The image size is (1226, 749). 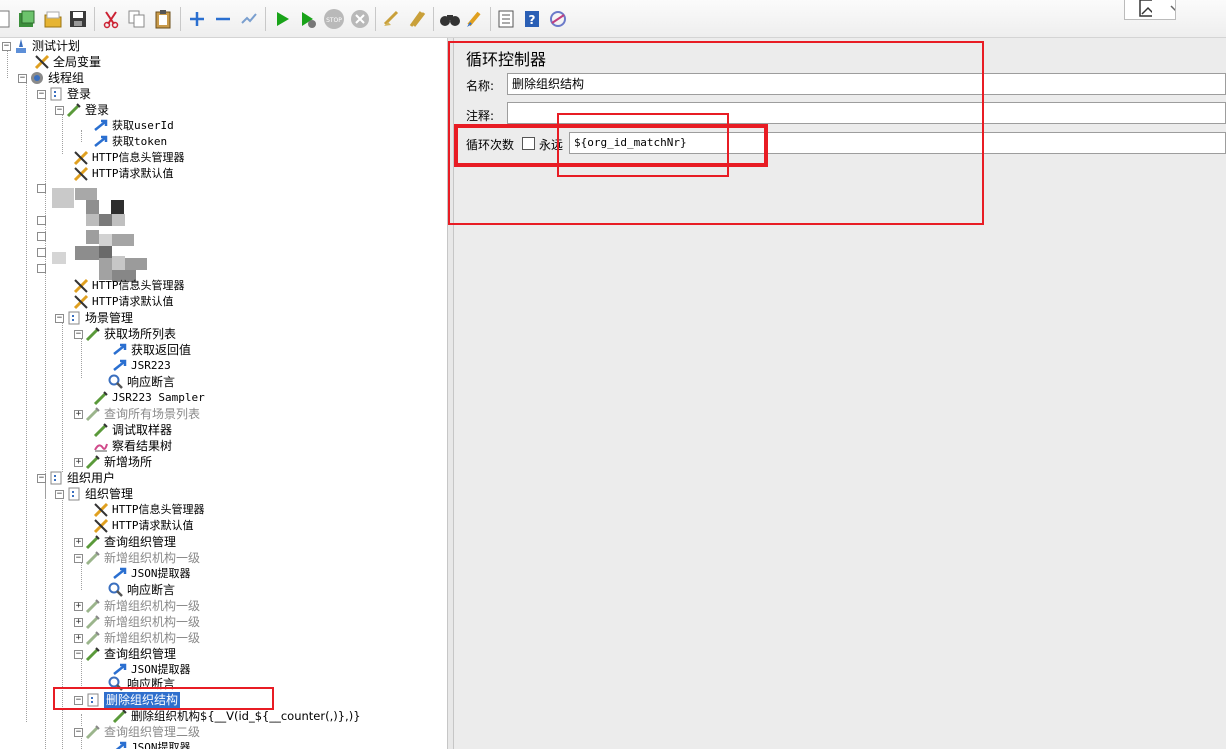 What do you see at coordinates (6, 18) in the screenshot?
I see `new-icon` at bounding box center [6, 18].